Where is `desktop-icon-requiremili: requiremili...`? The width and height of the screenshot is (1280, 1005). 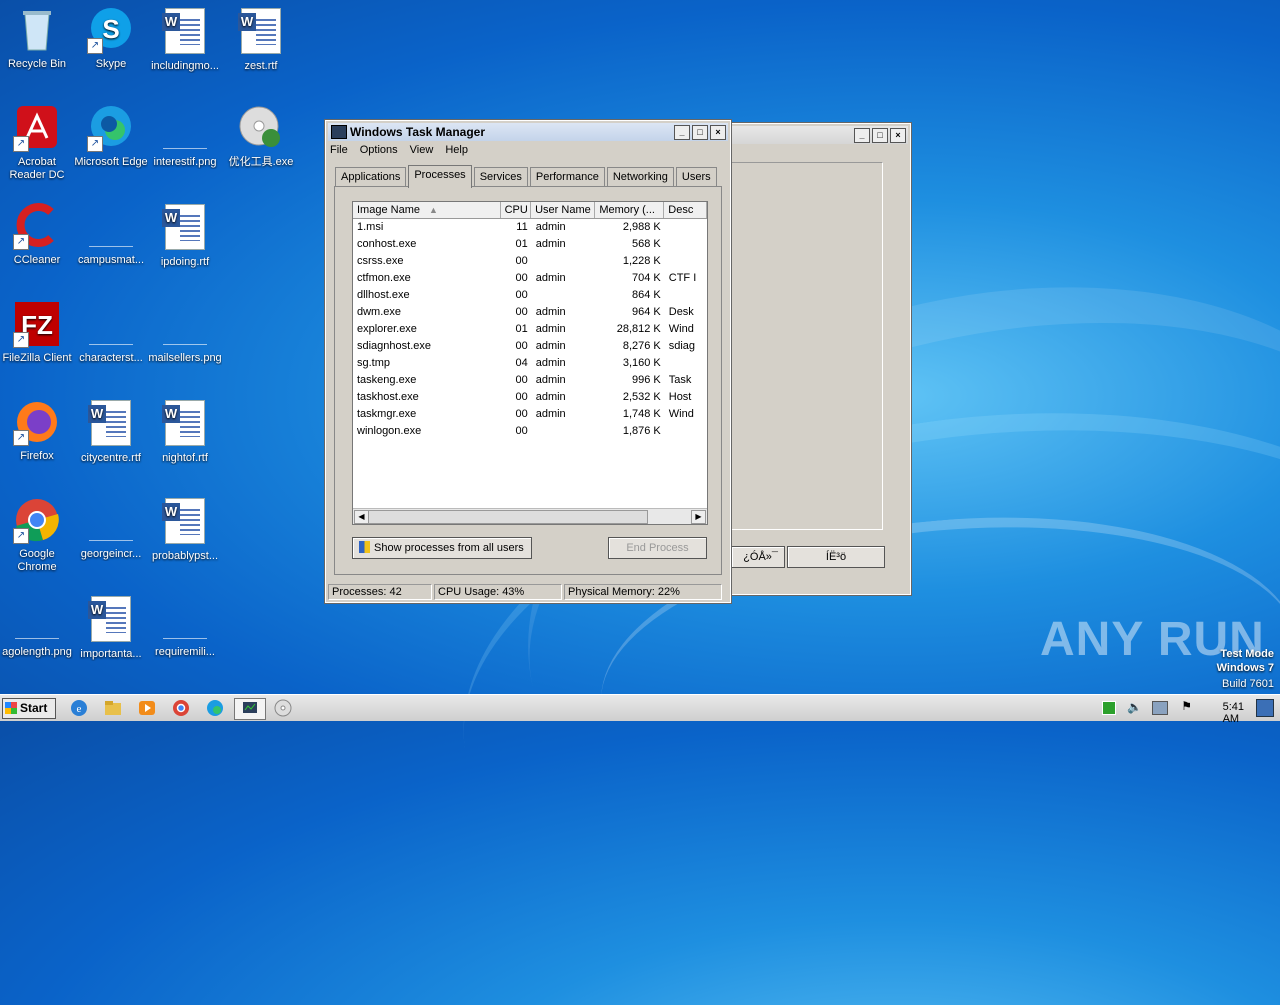 desktop-icon-requiremili: requiremili... is located at coordinates (185, 626).